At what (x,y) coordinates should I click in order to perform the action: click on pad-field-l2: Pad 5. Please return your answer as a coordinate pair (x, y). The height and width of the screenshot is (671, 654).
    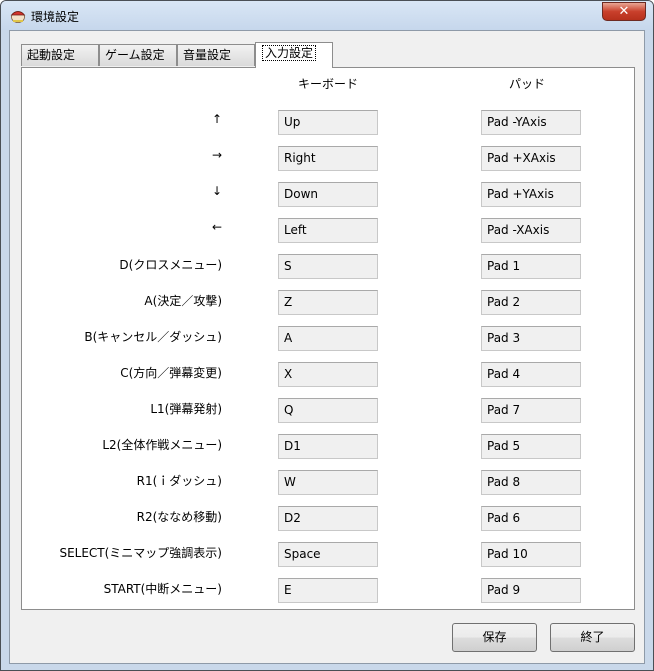
    Looking at the image, I should click on (531, 446).